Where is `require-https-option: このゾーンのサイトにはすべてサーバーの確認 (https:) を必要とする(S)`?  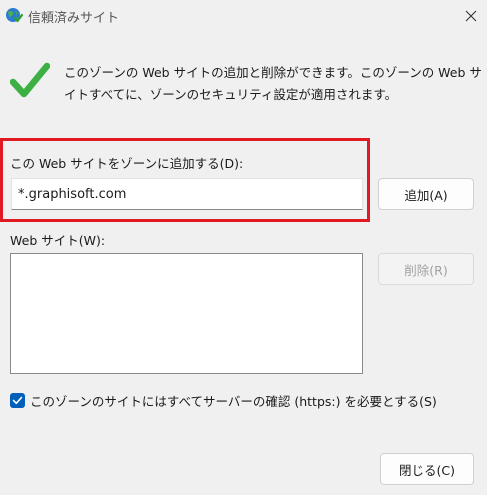
require-https-option: このゾーンのサイトにはすべてサーバーの確認 (https:) を必要とする(S) is located at coordinates (223, 400).